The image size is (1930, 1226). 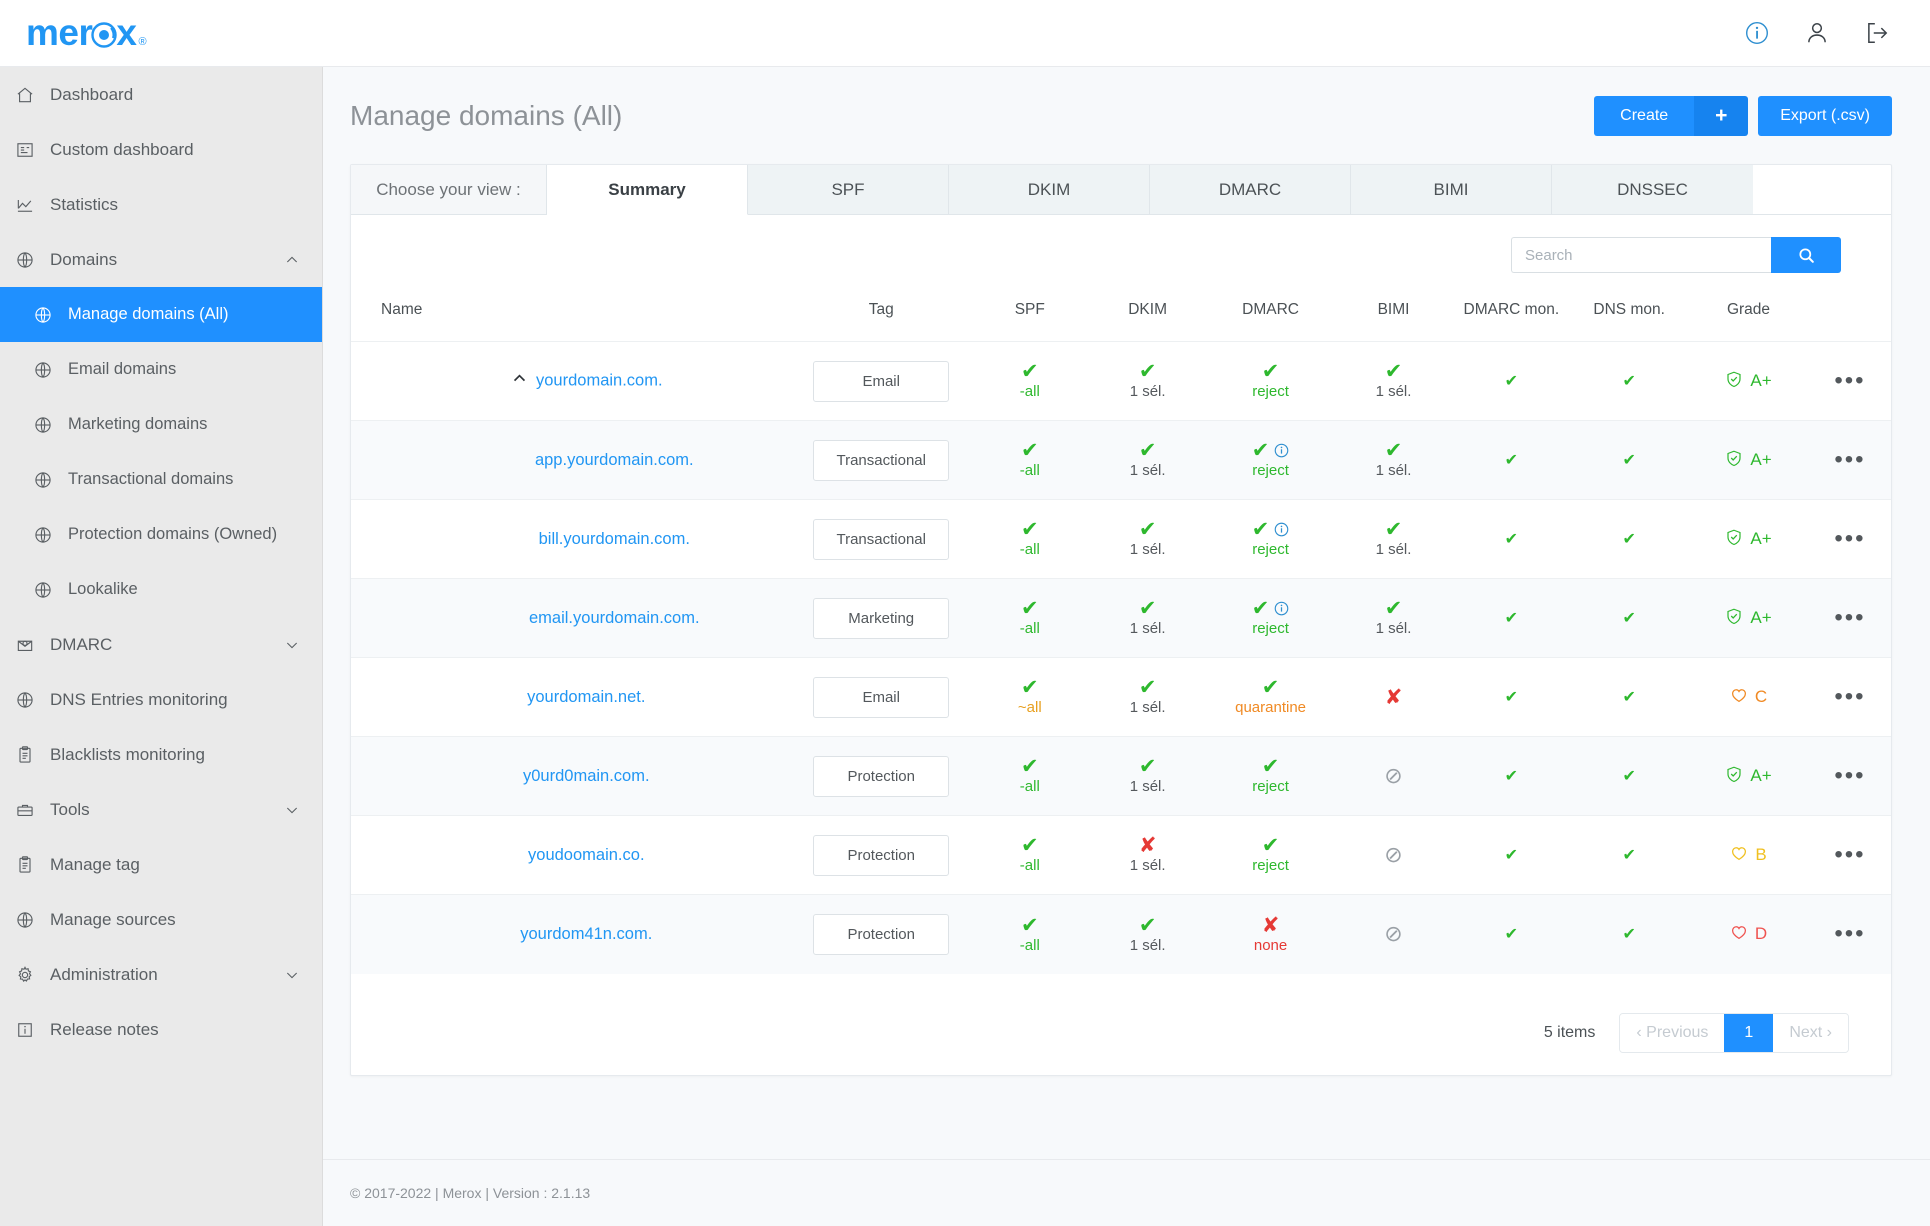 What do you see at coordinates (881, 618) in the screenshot?
I see `tag-badge: Marketing` at bounding box center [881, 618].